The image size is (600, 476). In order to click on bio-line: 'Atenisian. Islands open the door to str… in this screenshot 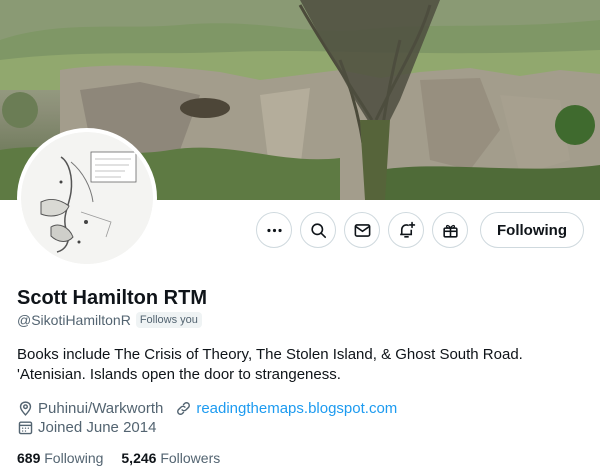, I will do `click(179, 374)`.